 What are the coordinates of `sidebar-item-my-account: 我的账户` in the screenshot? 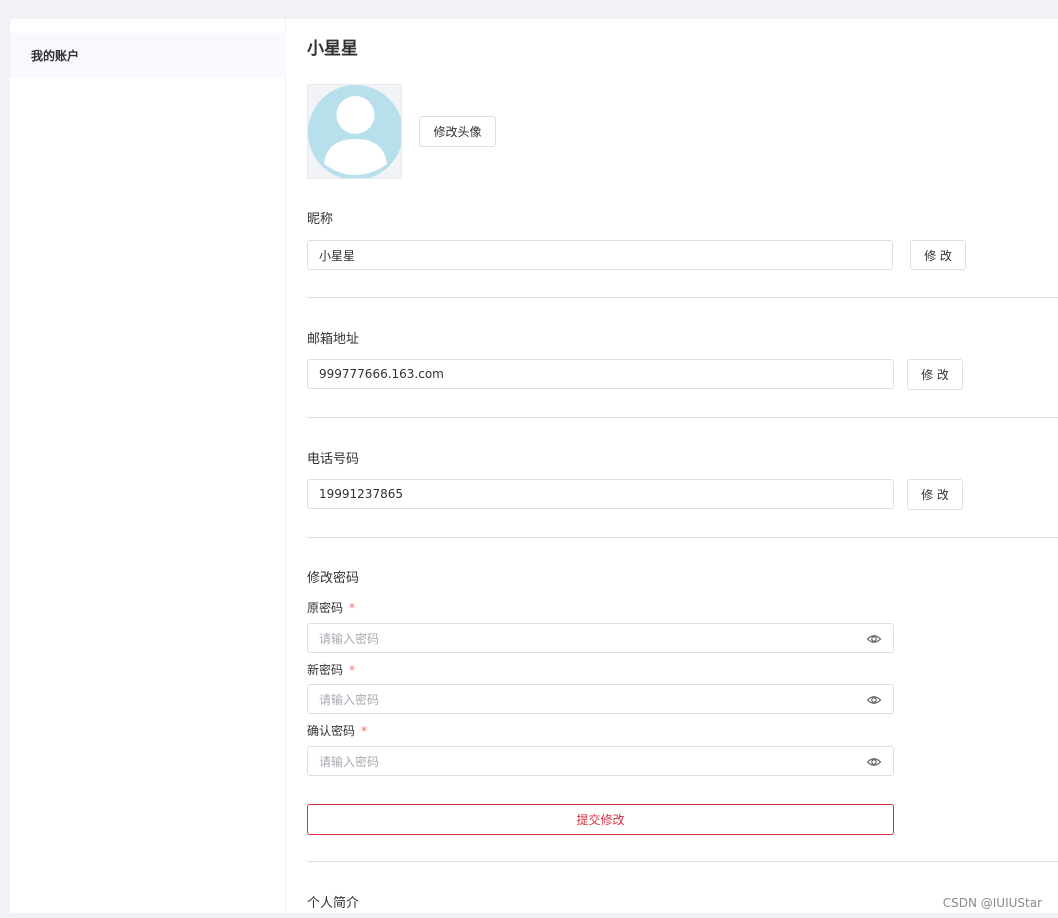 It's located at (148, 55).